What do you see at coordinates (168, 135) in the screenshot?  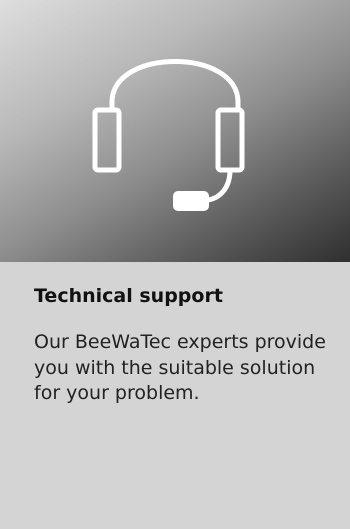 I see `headset-icon` at bounding box center [168, 135].